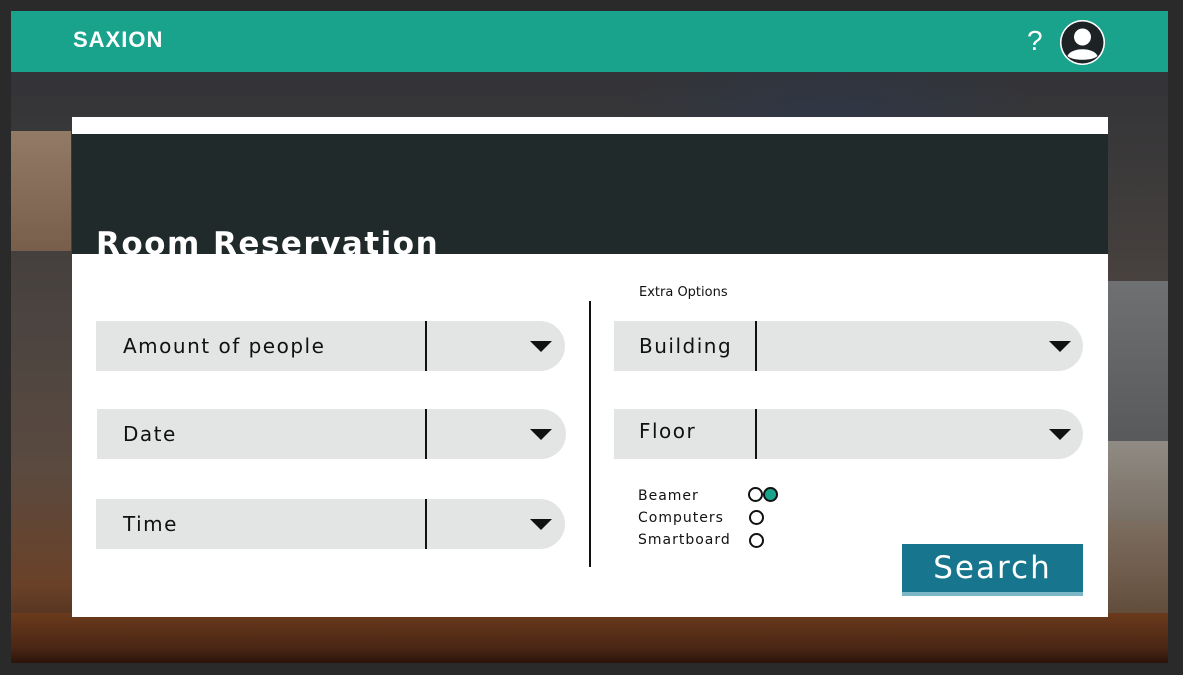 The height and width of the screenshot is (675, 1183). I want to click on building-dropdown: Building, so click(848, 346).